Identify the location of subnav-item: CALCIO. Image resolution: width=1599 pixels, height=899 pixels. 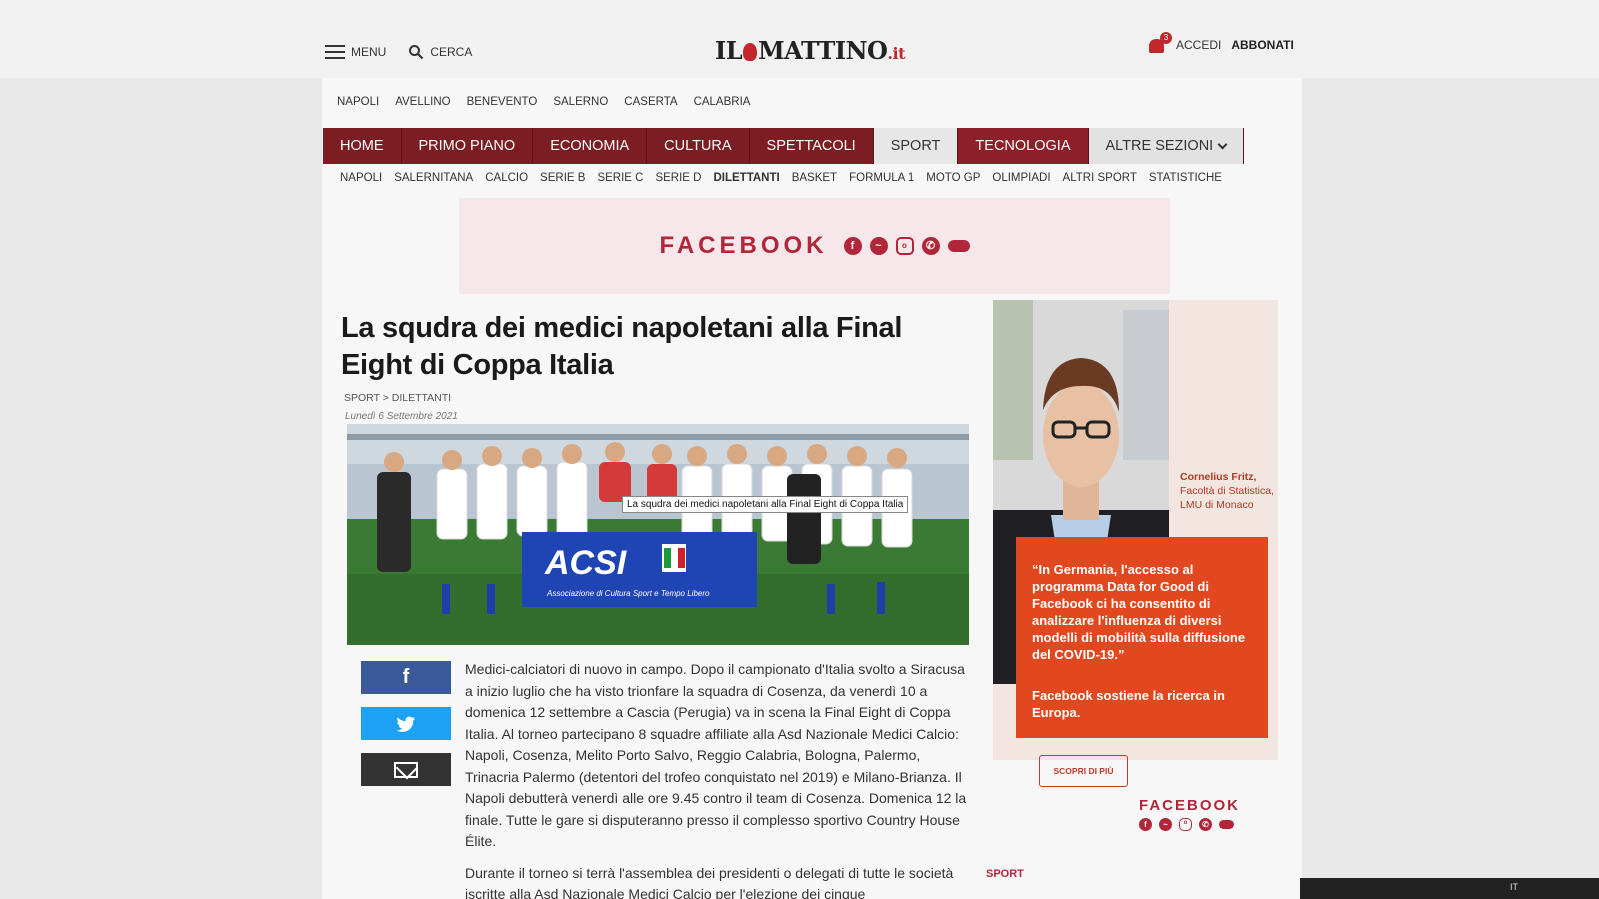
(506, 178).